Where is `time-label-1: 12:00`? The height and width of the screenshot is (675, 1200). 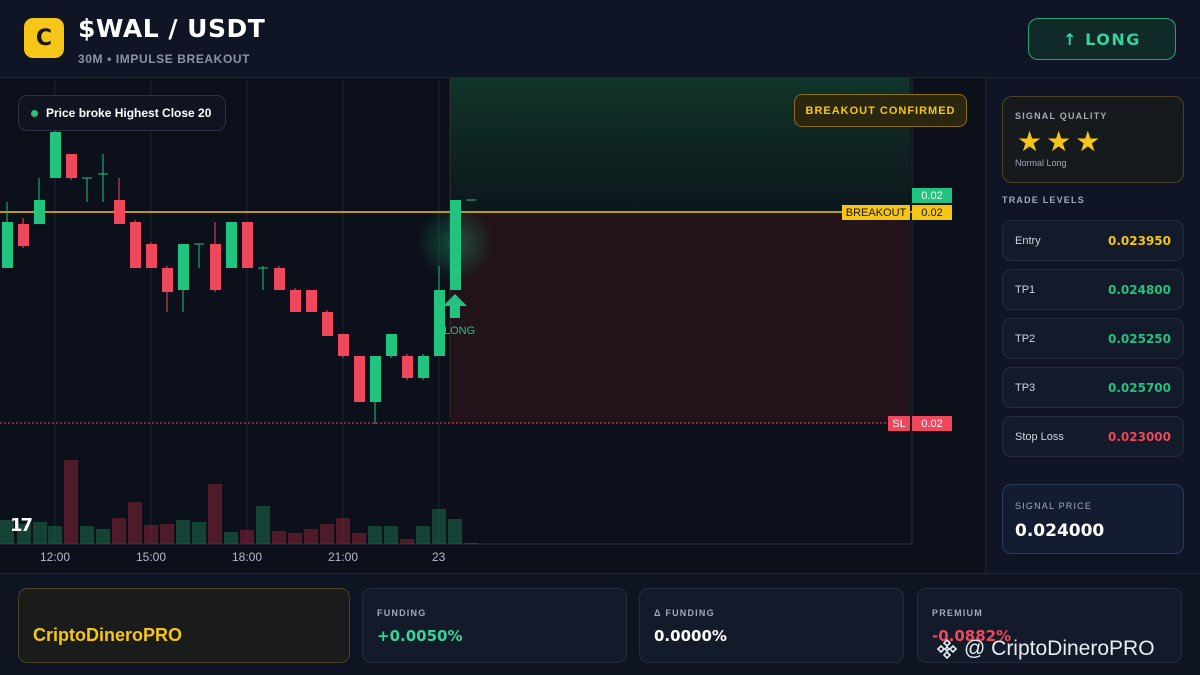 time-label-1: 12:00 is located at coordinates (55, 557).